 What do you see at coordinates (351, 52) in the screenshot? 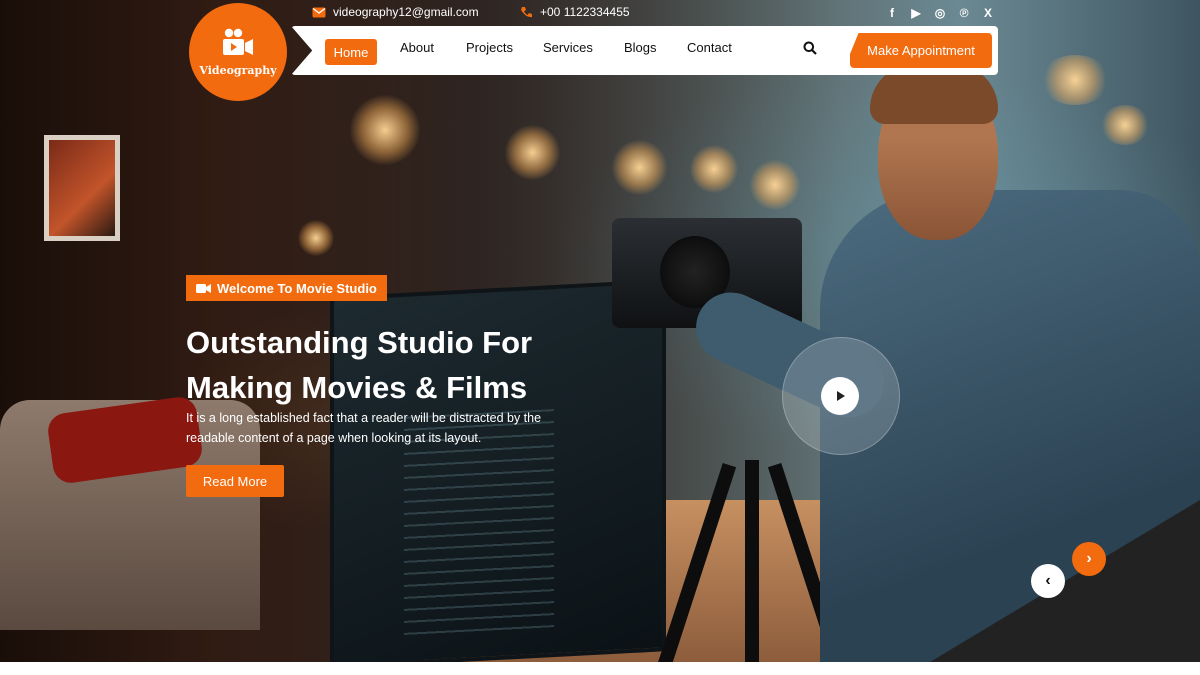
I see `nav-item-home: Home` at bounding box center [351, 52].